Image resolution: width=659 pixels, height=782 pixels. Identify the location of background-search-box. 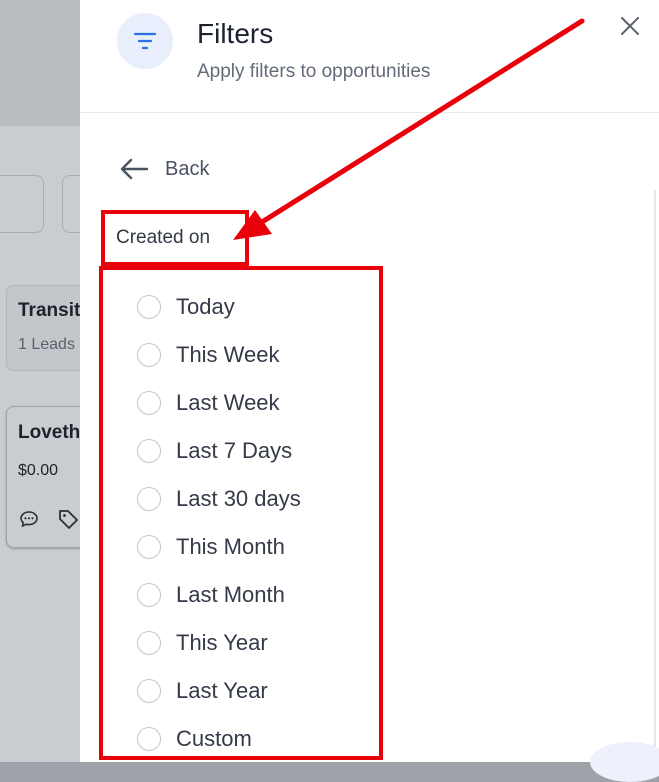
(22, 204).